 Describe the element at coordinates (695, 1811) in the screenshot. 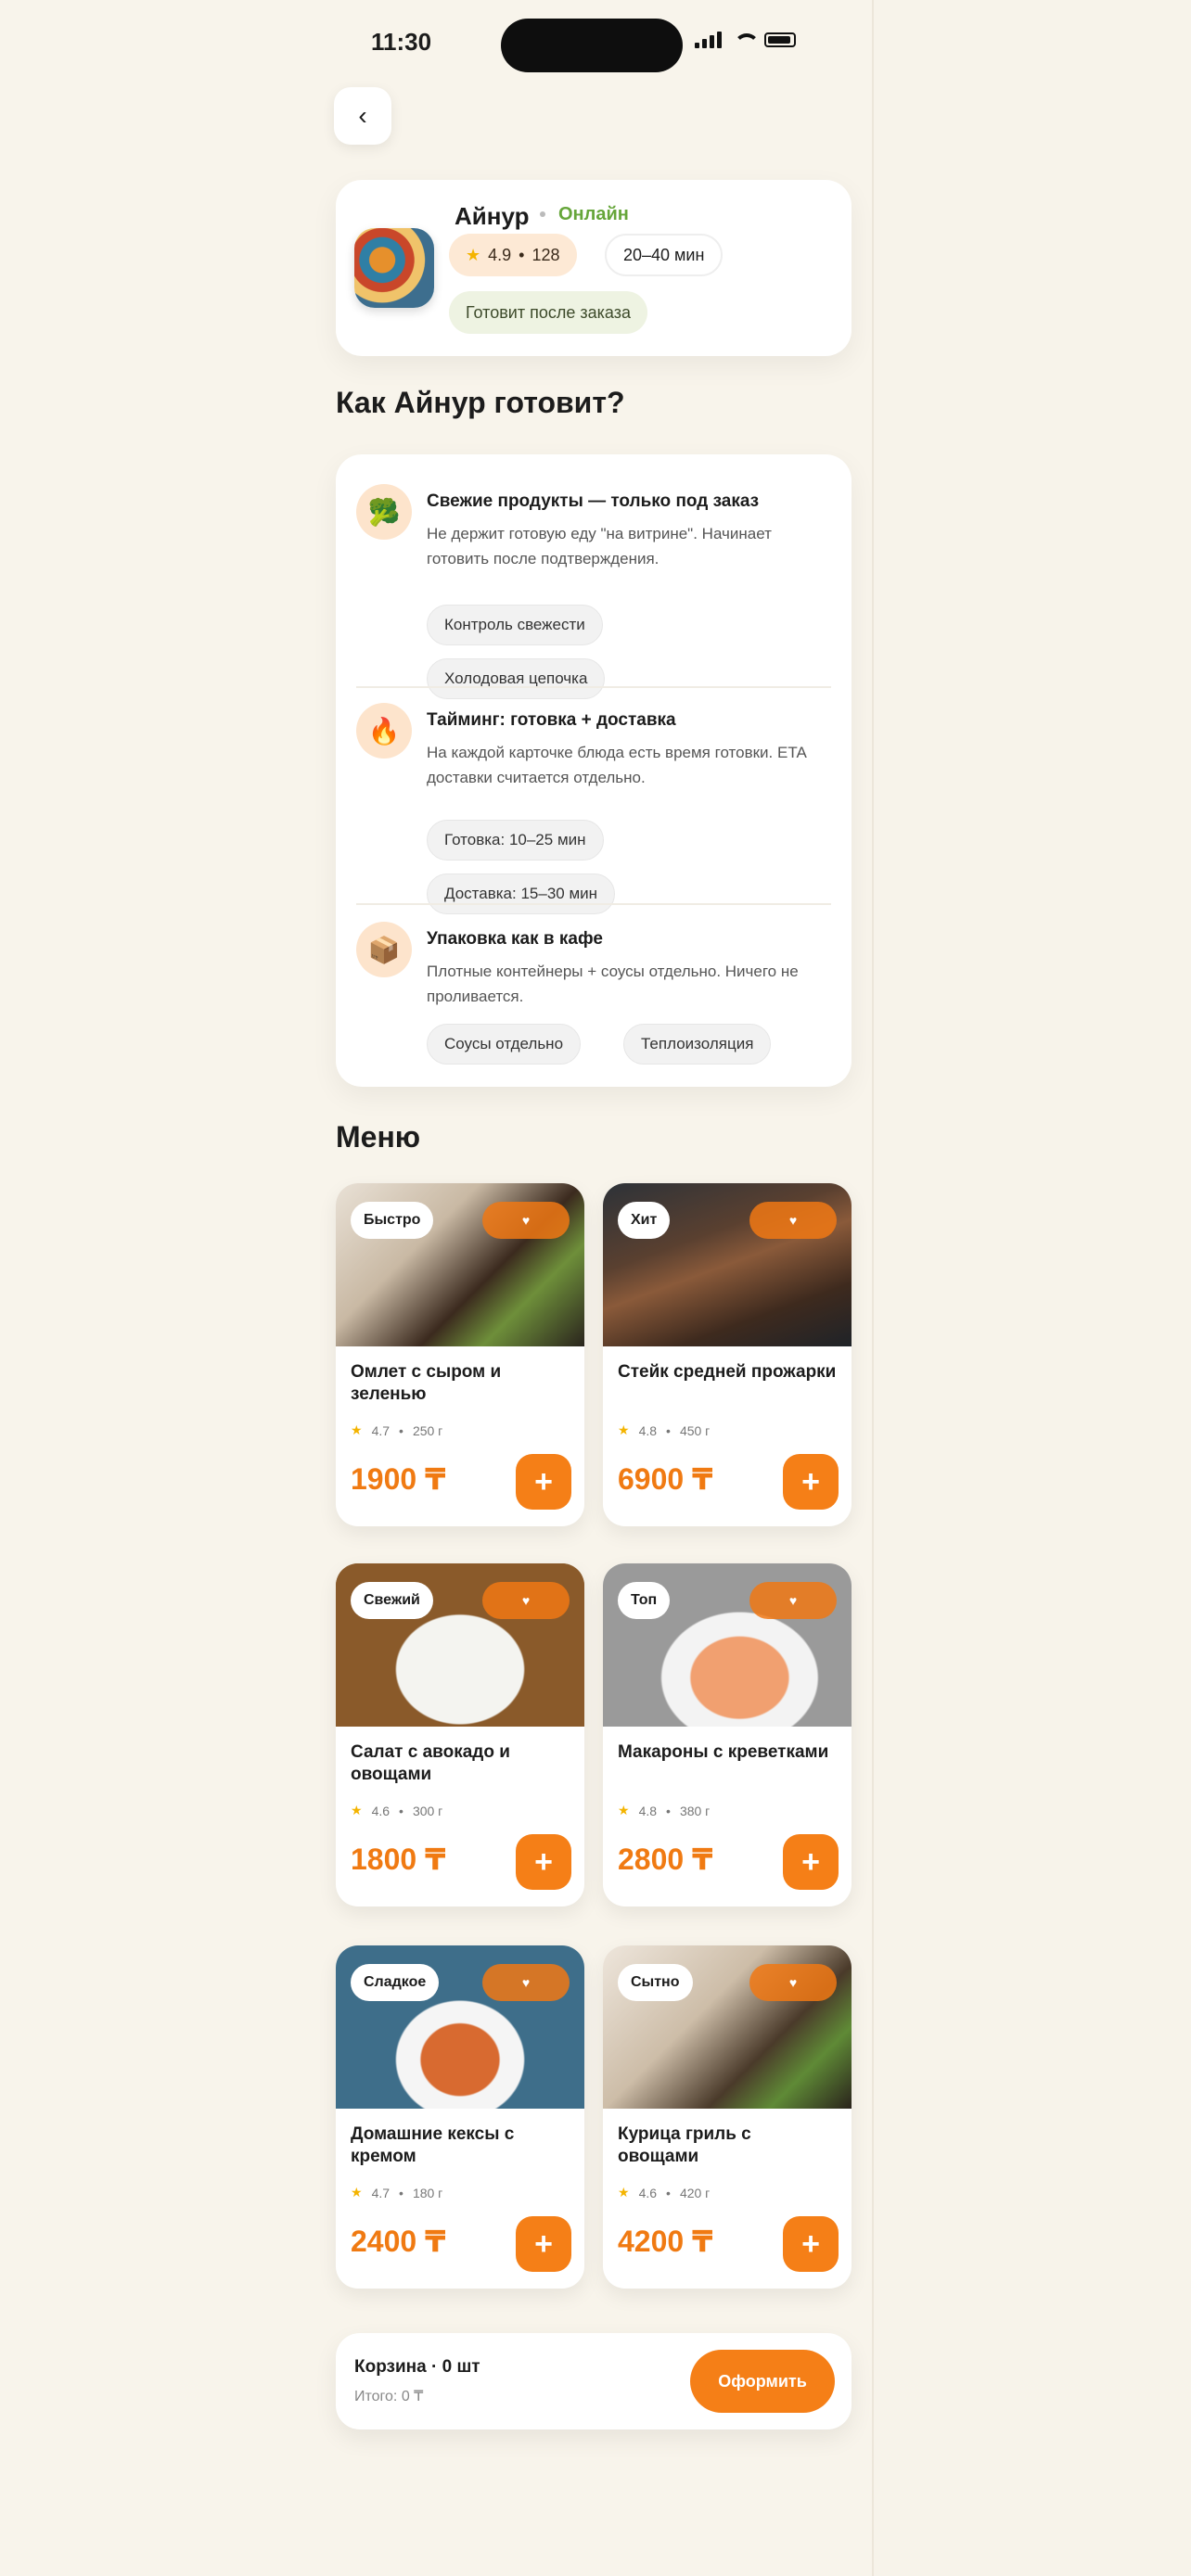

I see `dish-weight: 380 г` at that location.